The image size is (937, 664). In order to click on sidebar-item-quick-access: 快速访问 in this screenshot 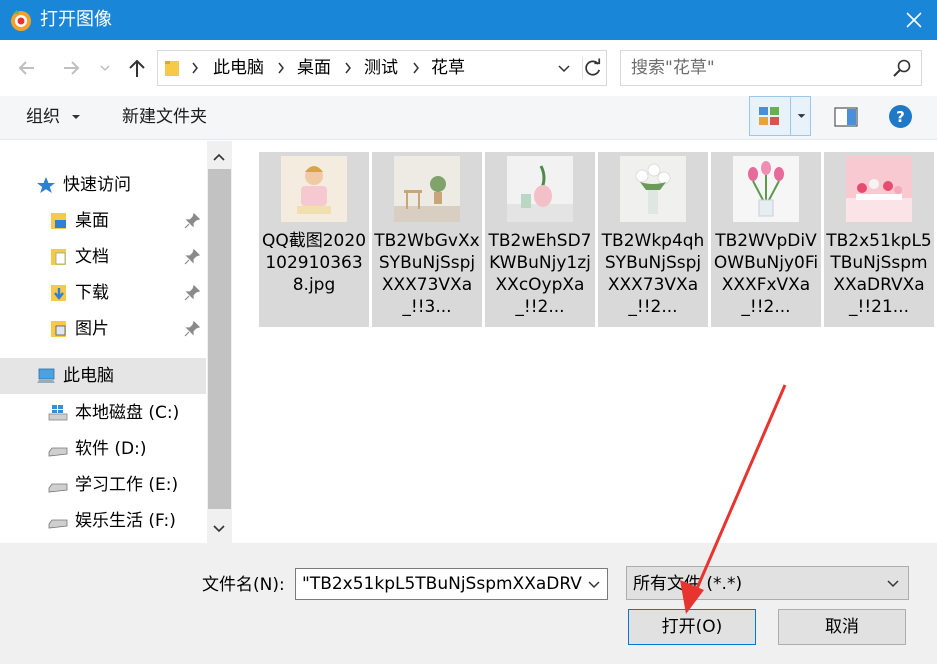, I will do `click(103, 185)`.